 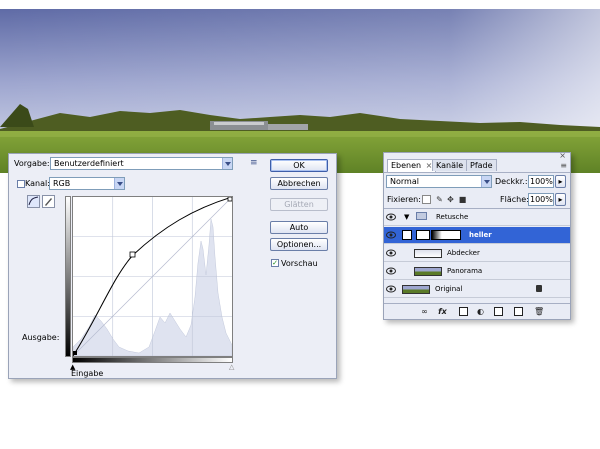 I want to click on curve-graph, so click(x=152, y=276).